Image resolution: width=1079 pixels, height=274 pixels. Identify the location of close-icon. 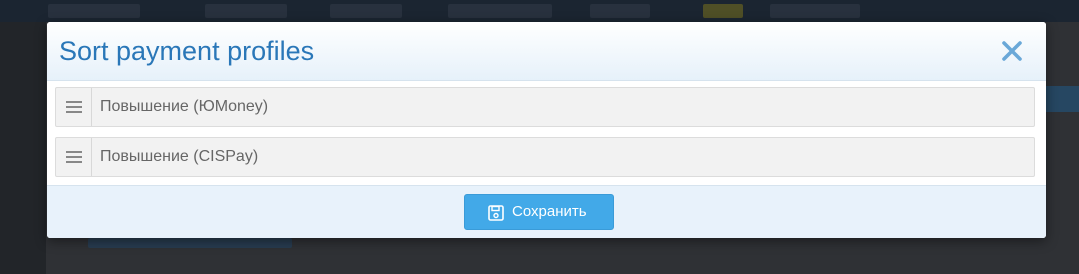
(1012, 51).